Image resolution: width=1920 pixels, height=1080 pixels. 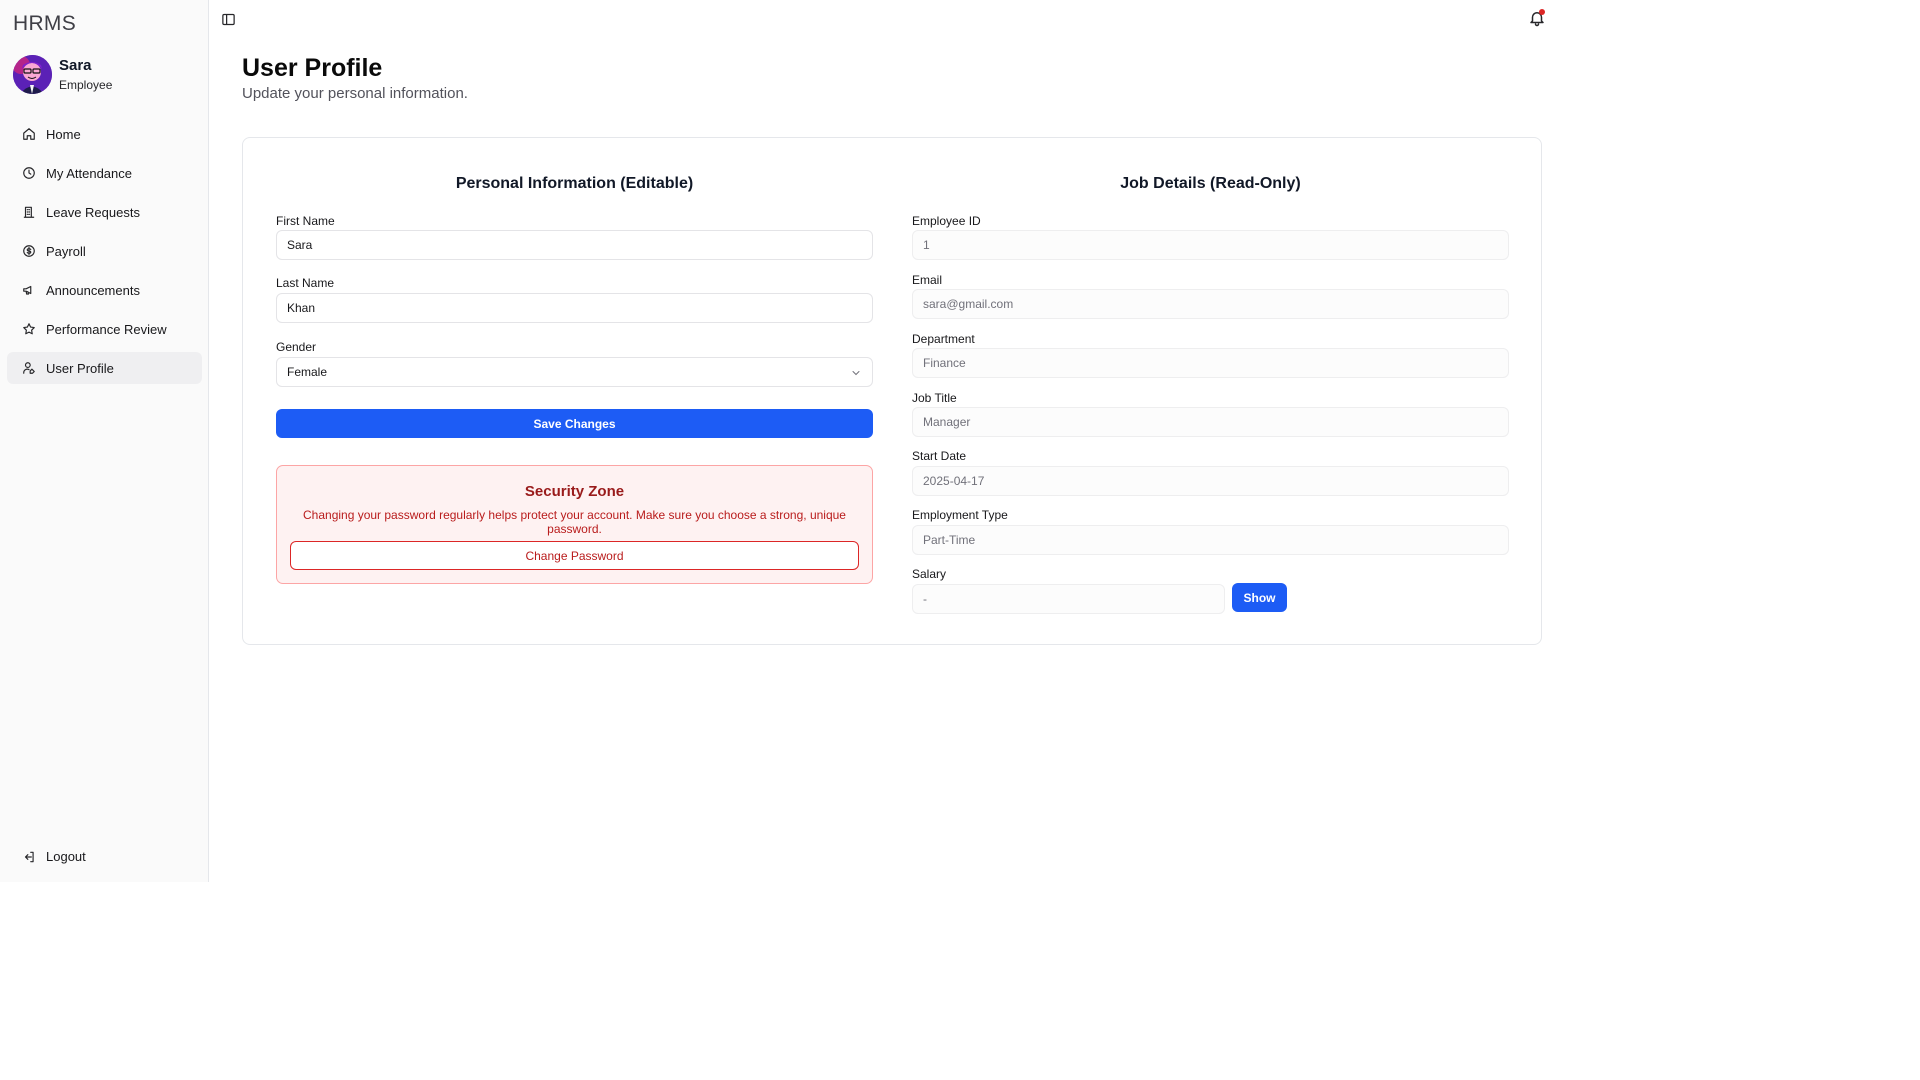 I want to click on avatar, so click(x=32, y=74).